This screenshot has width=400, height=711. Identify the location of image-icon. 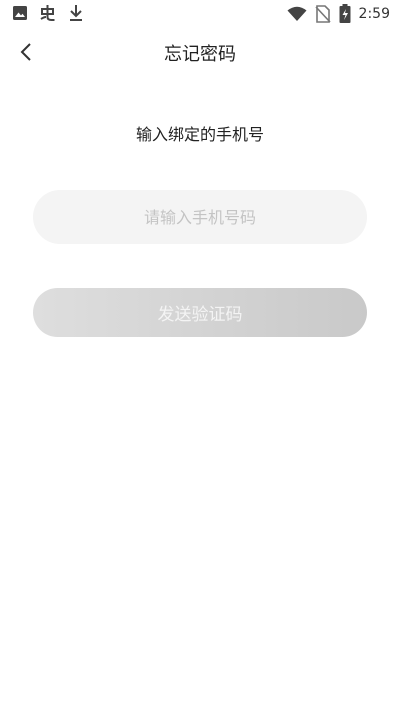
(20, 13).